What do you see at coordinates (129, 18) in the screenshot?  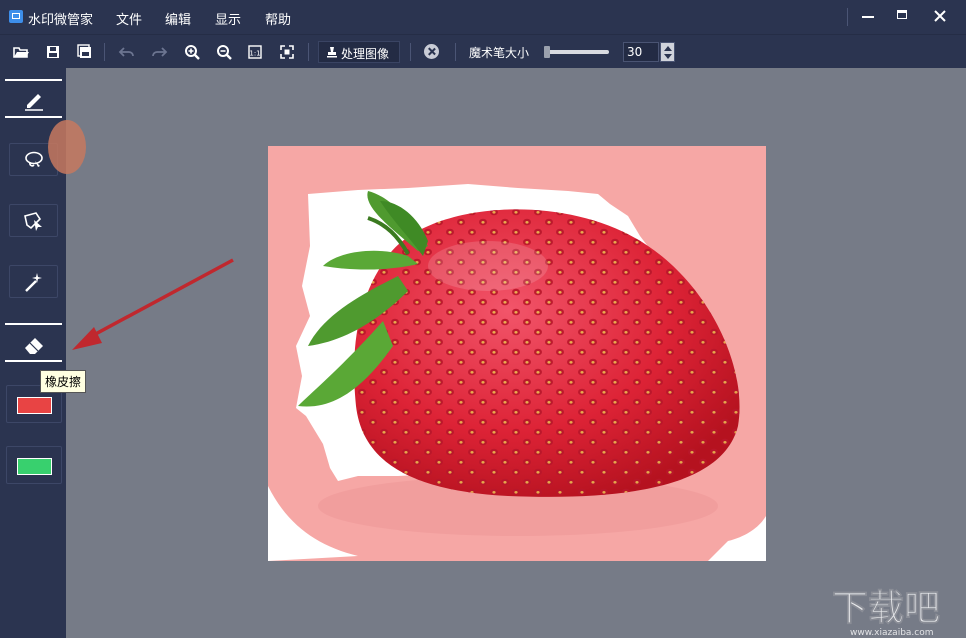 I see `menu-file: 文件` at bounding box center [129, 18].